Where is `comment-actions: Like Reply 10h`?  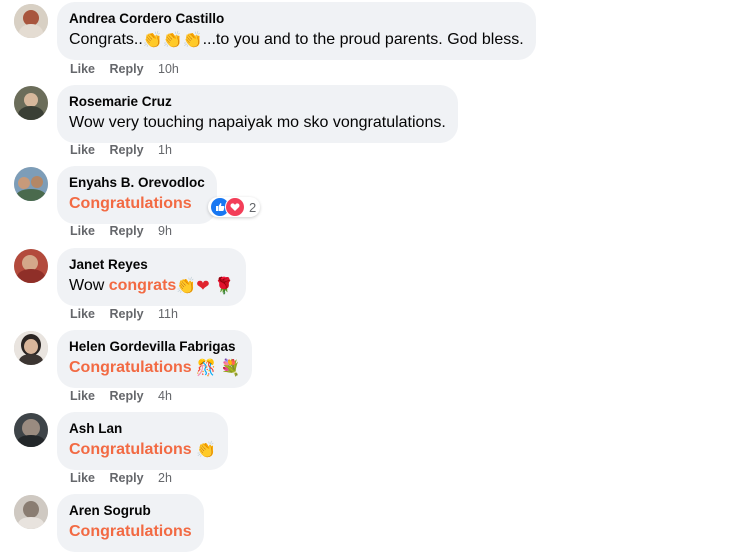 comment-actions: Like Reply 10h is located at coordinates (130, 69).